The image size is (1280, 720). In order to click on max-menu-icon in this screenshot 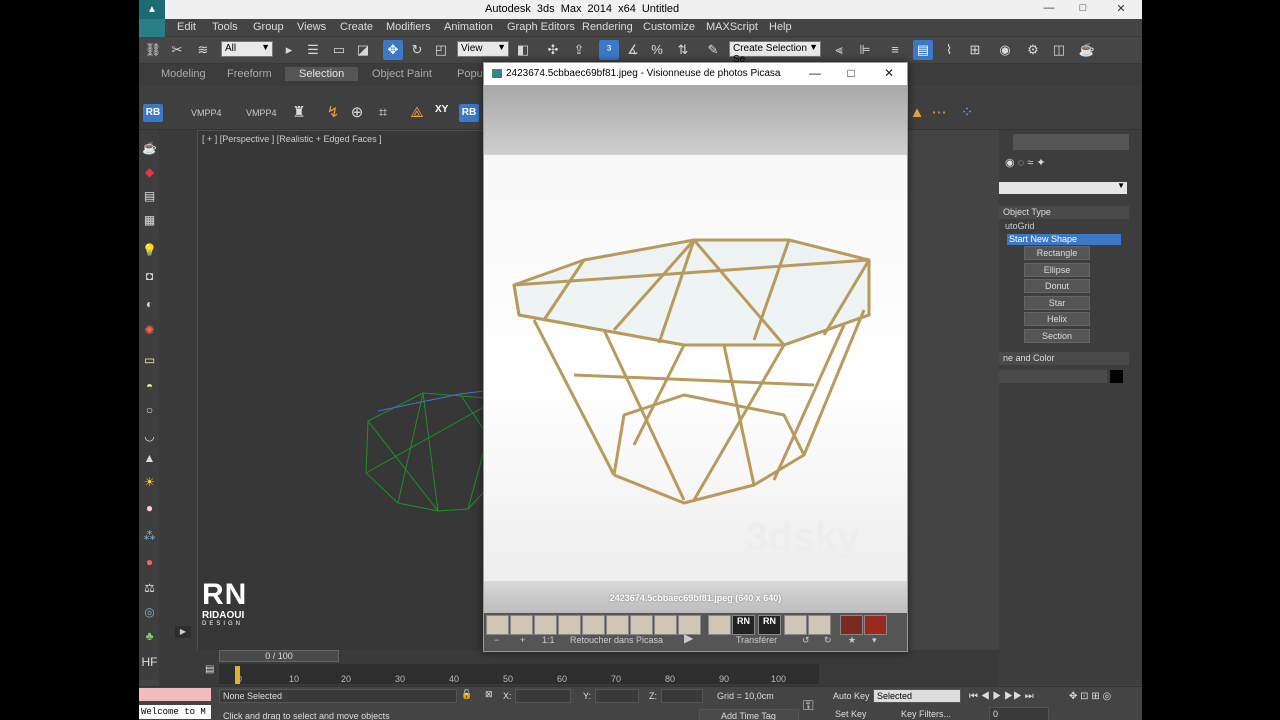, I will do `click(152, 28)`.